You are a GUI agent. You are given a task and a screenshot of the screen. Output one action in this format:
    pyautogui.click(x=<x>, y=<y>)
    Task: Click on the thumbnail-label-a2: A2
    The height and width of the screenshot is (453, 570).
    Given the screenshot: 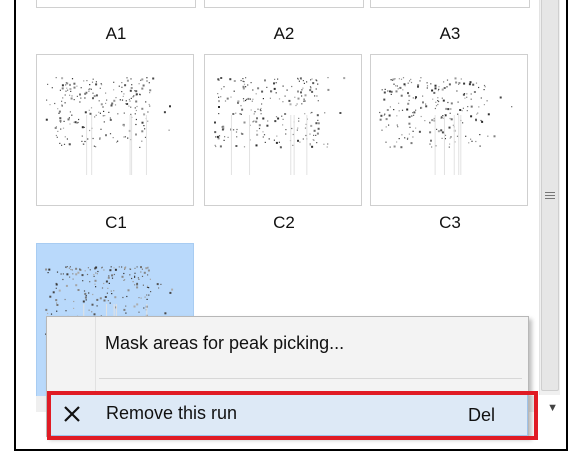 What is the action you would take?
    pyautogui.click(x=284, y=33)
    